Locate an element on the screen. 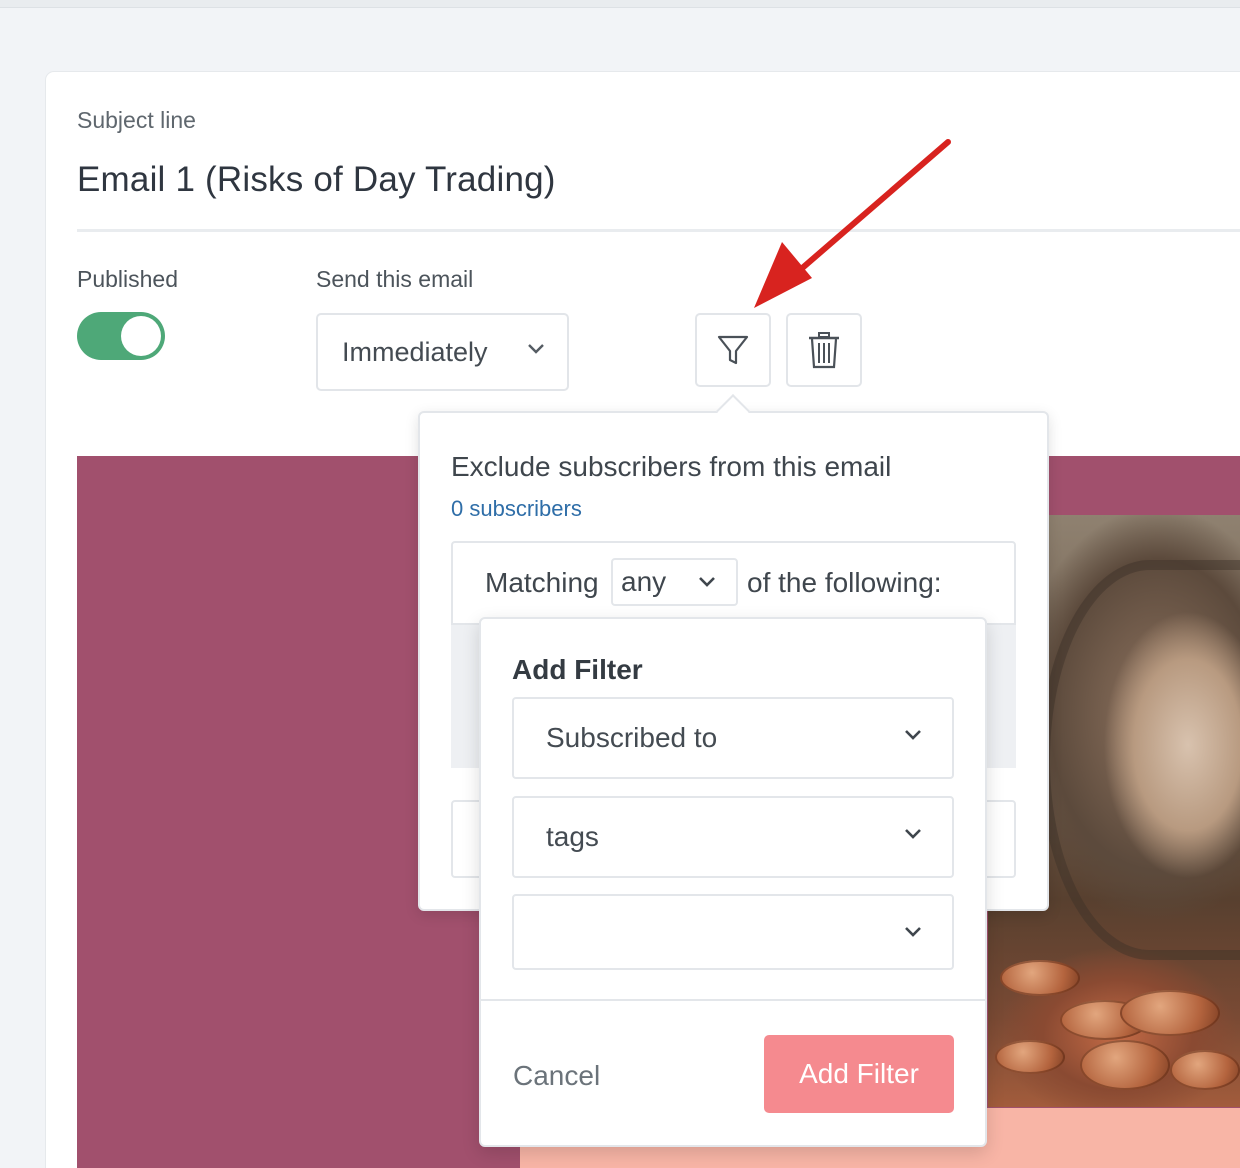 This screenshot has width=1240, height=1168. add-filter-button: Add Filter is located at coordinates (859, 1074).